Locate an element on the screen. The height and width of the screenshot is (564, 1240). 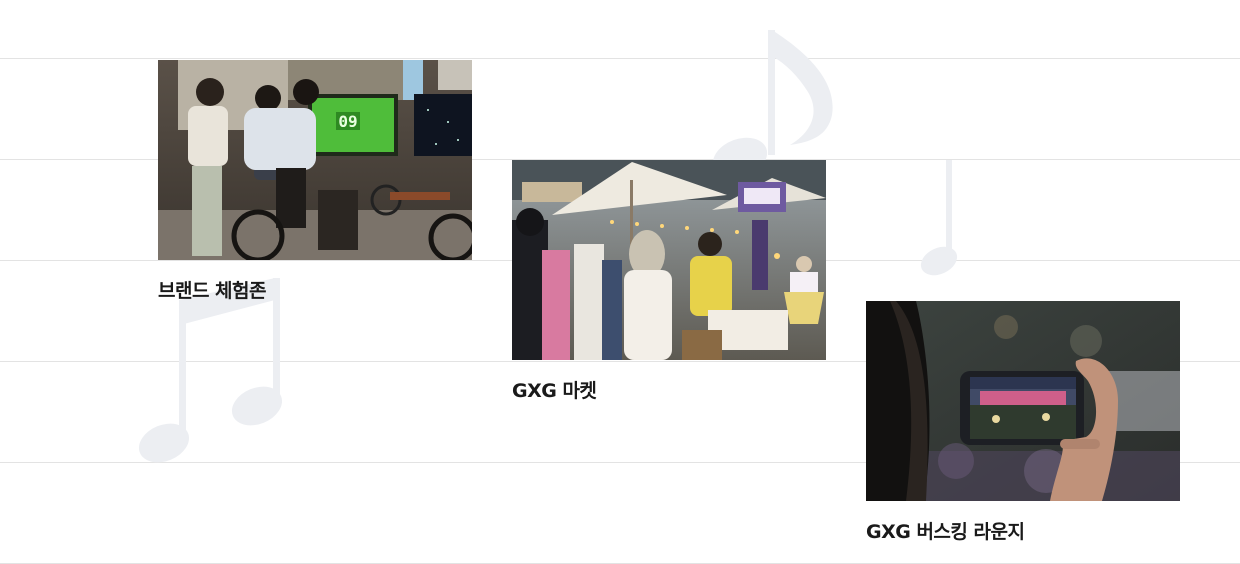
photo-brand-experience: 09 is located at coordinates (315, 160).